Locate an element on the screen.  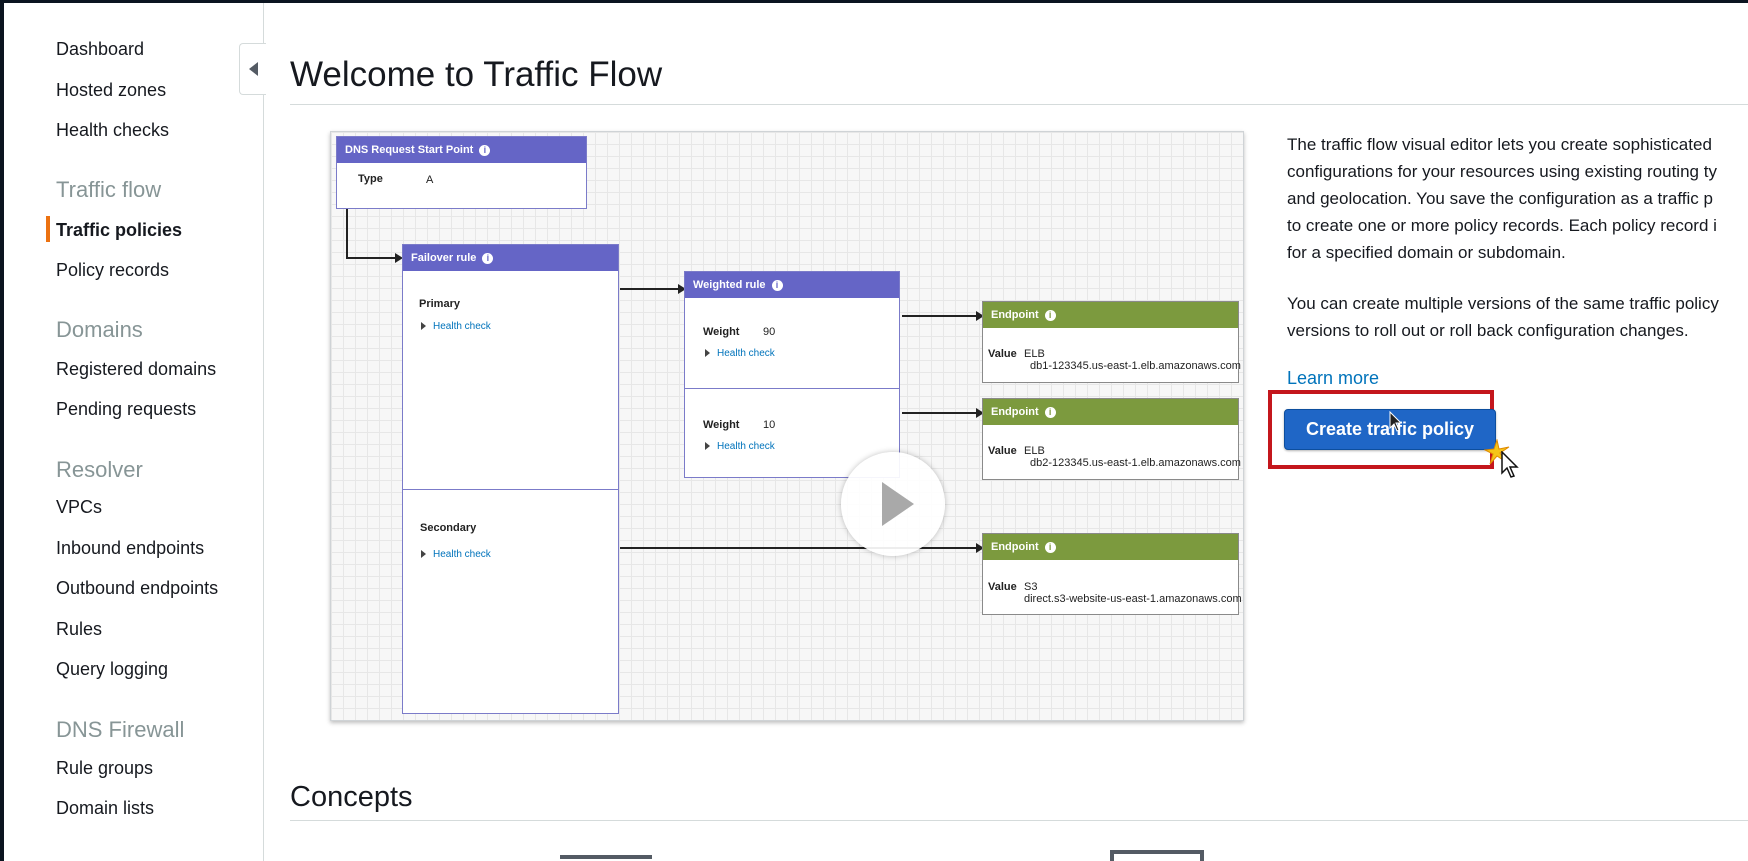
video-play-button is located at coordinates (893, 504).